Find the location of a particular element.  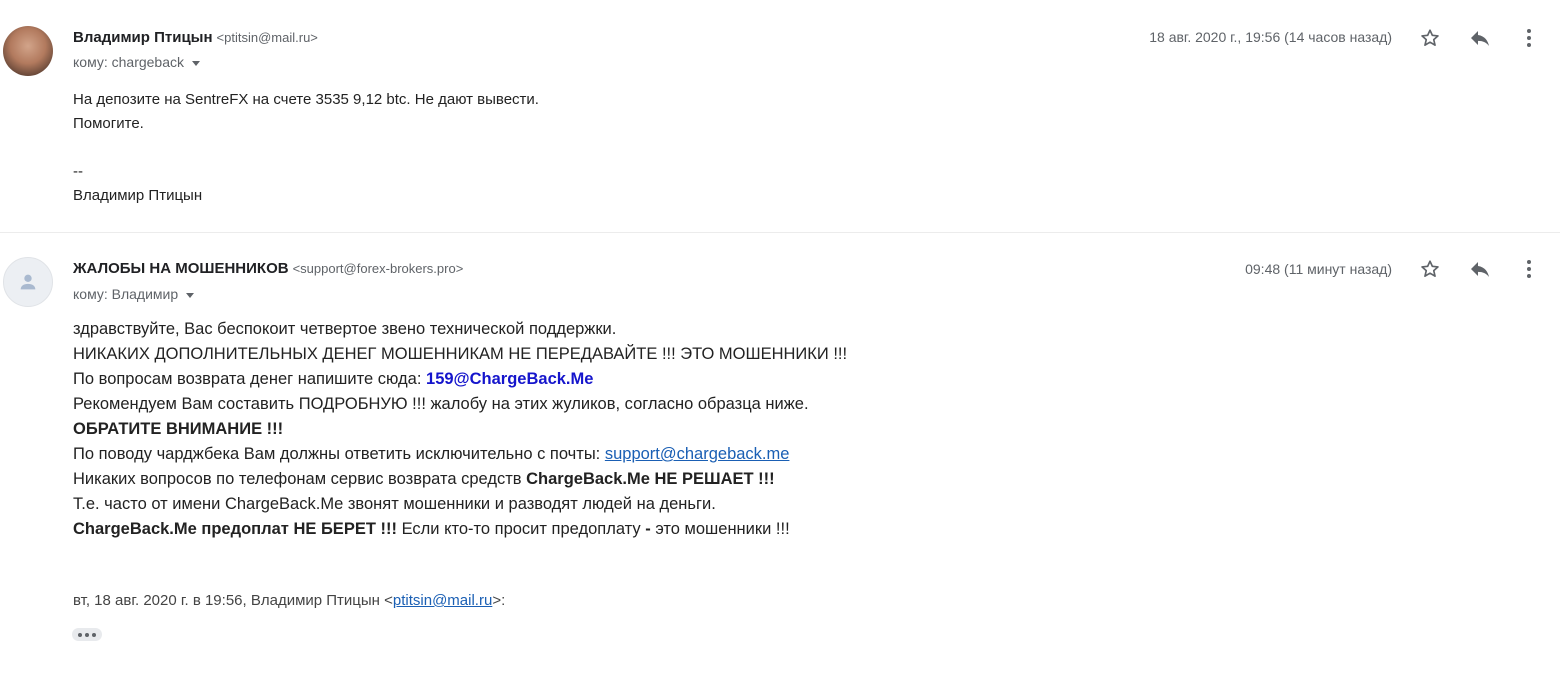

recipients-label: кому: Владимир is located at coordinates (126, 294).